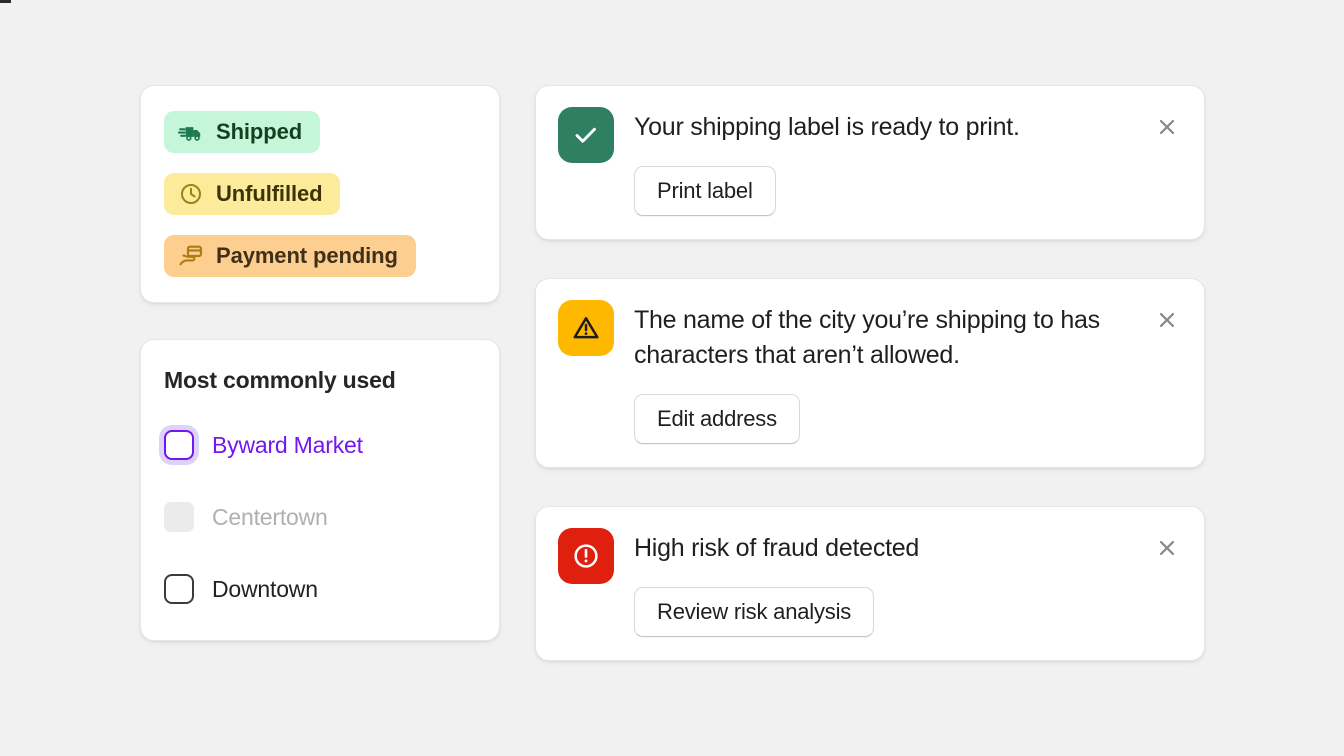 The width and height of the screenshot is (1344, 756). What do you see at coordinates (884, 419) in the screenshot?
I see `banner-actions: Edit address` at bounding box center [884, 419].